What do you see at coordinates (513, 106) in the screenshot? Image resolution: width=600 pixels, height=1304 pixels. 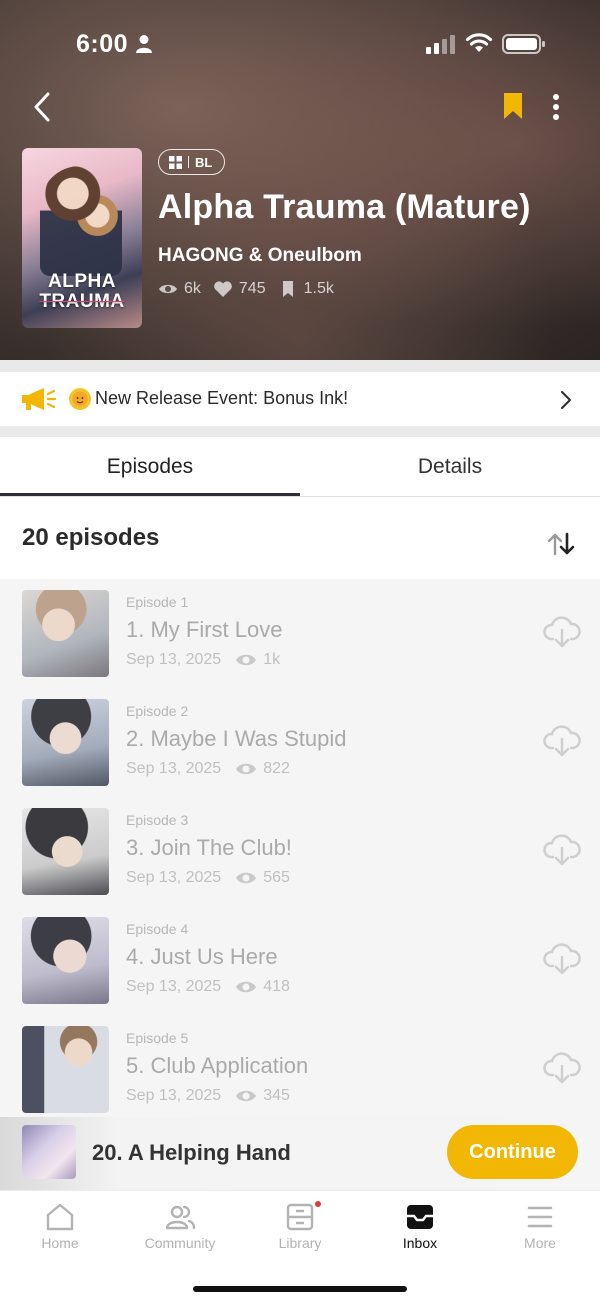 I see `bookmark-icon` at bounding box center [513, 106].